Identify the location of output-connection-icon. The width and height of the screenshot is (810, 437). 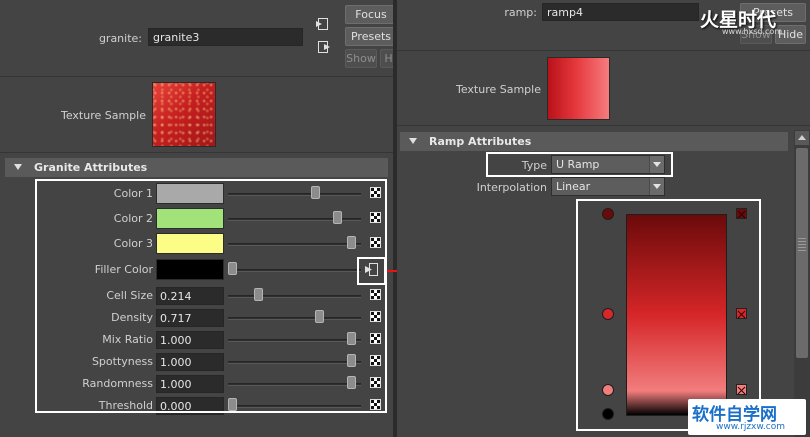
(324, 47).